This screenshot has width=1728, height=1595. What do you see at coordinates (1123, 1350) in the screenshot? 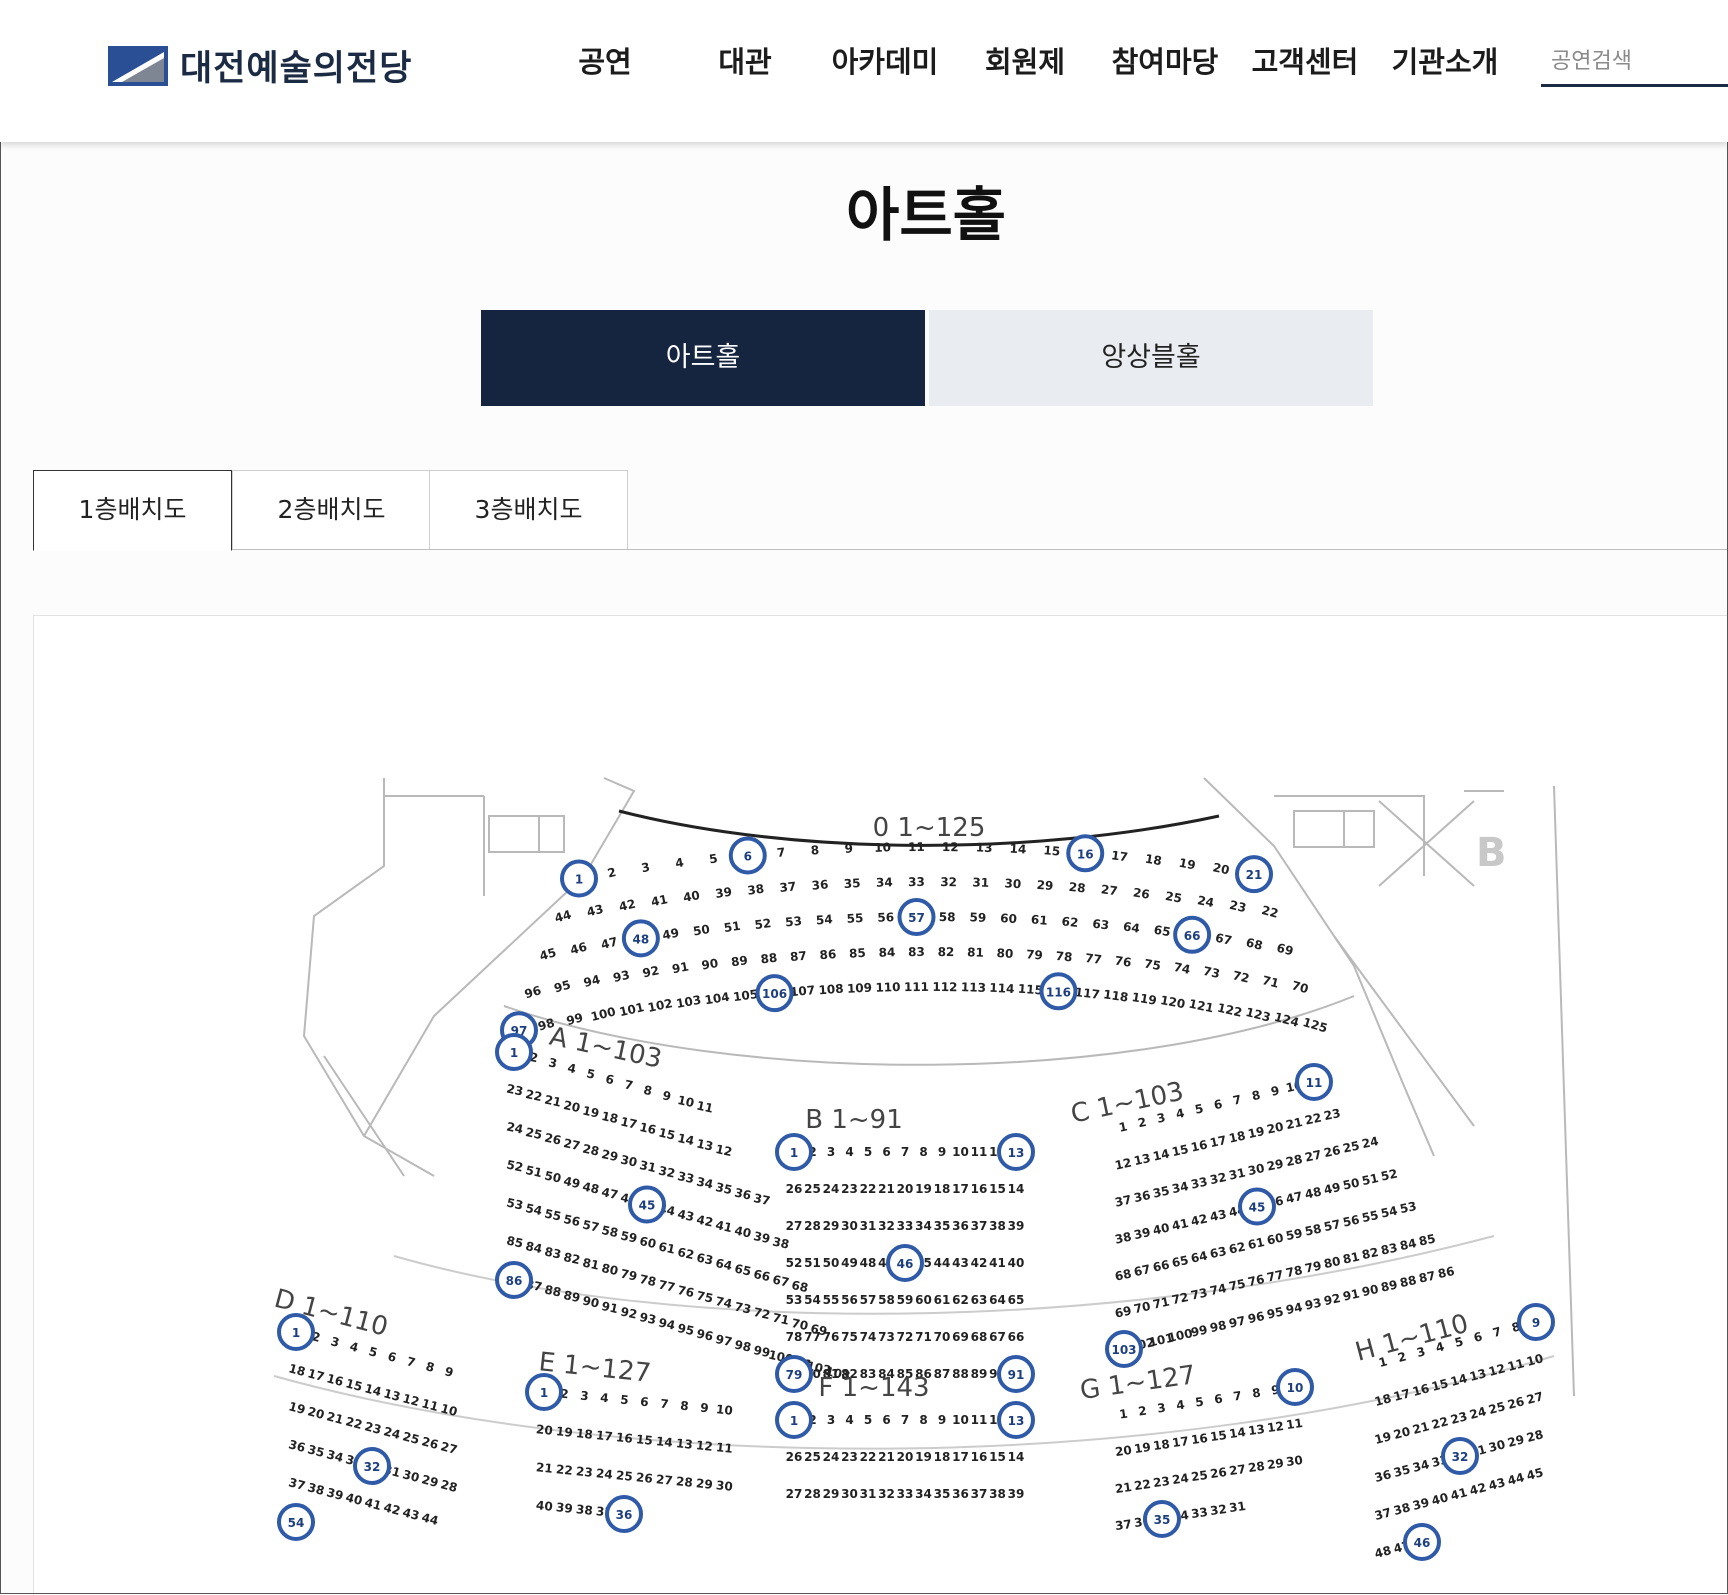
I see `seat-marker-number: 103` at bounding box center [1123, 1350].